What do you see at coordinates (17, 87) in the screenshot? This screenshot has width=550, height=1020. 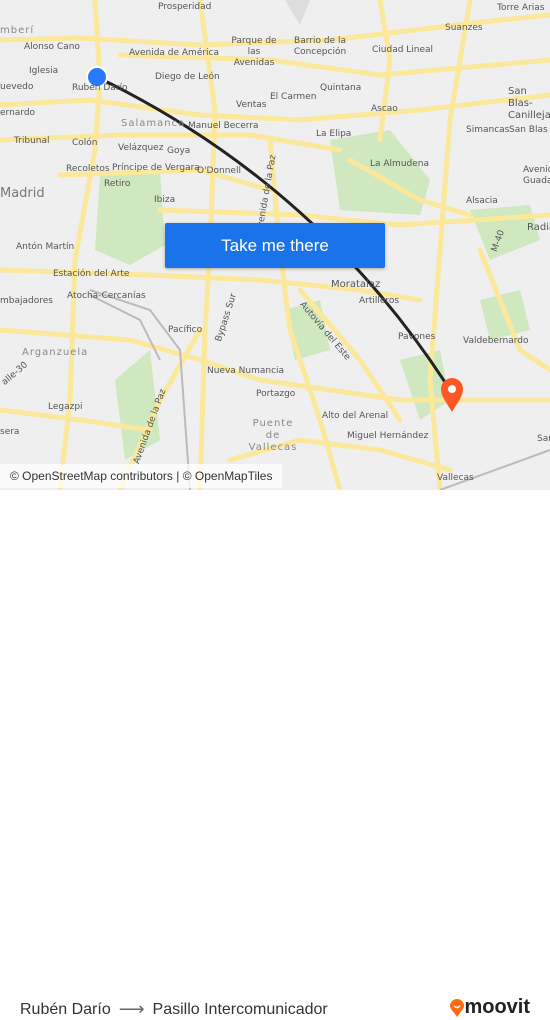 I see `map-label: uevedo` at bounding box center [17, 87].